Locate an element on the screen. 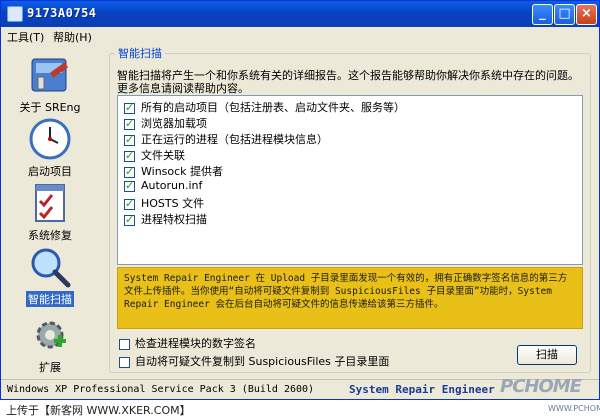  sidebar-item-label: 启动项目 is located at coordinates (50, 171).